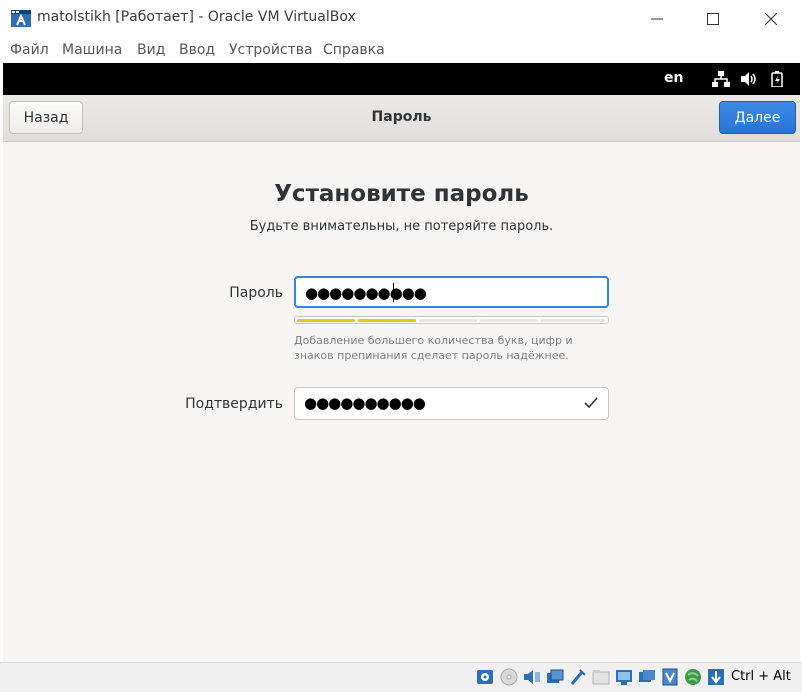  Describe the element at coordinates (401, 226) in the screenshot. I see `page-subtitle: Будьте внимательны, не потеряйте пароль.` at that location.